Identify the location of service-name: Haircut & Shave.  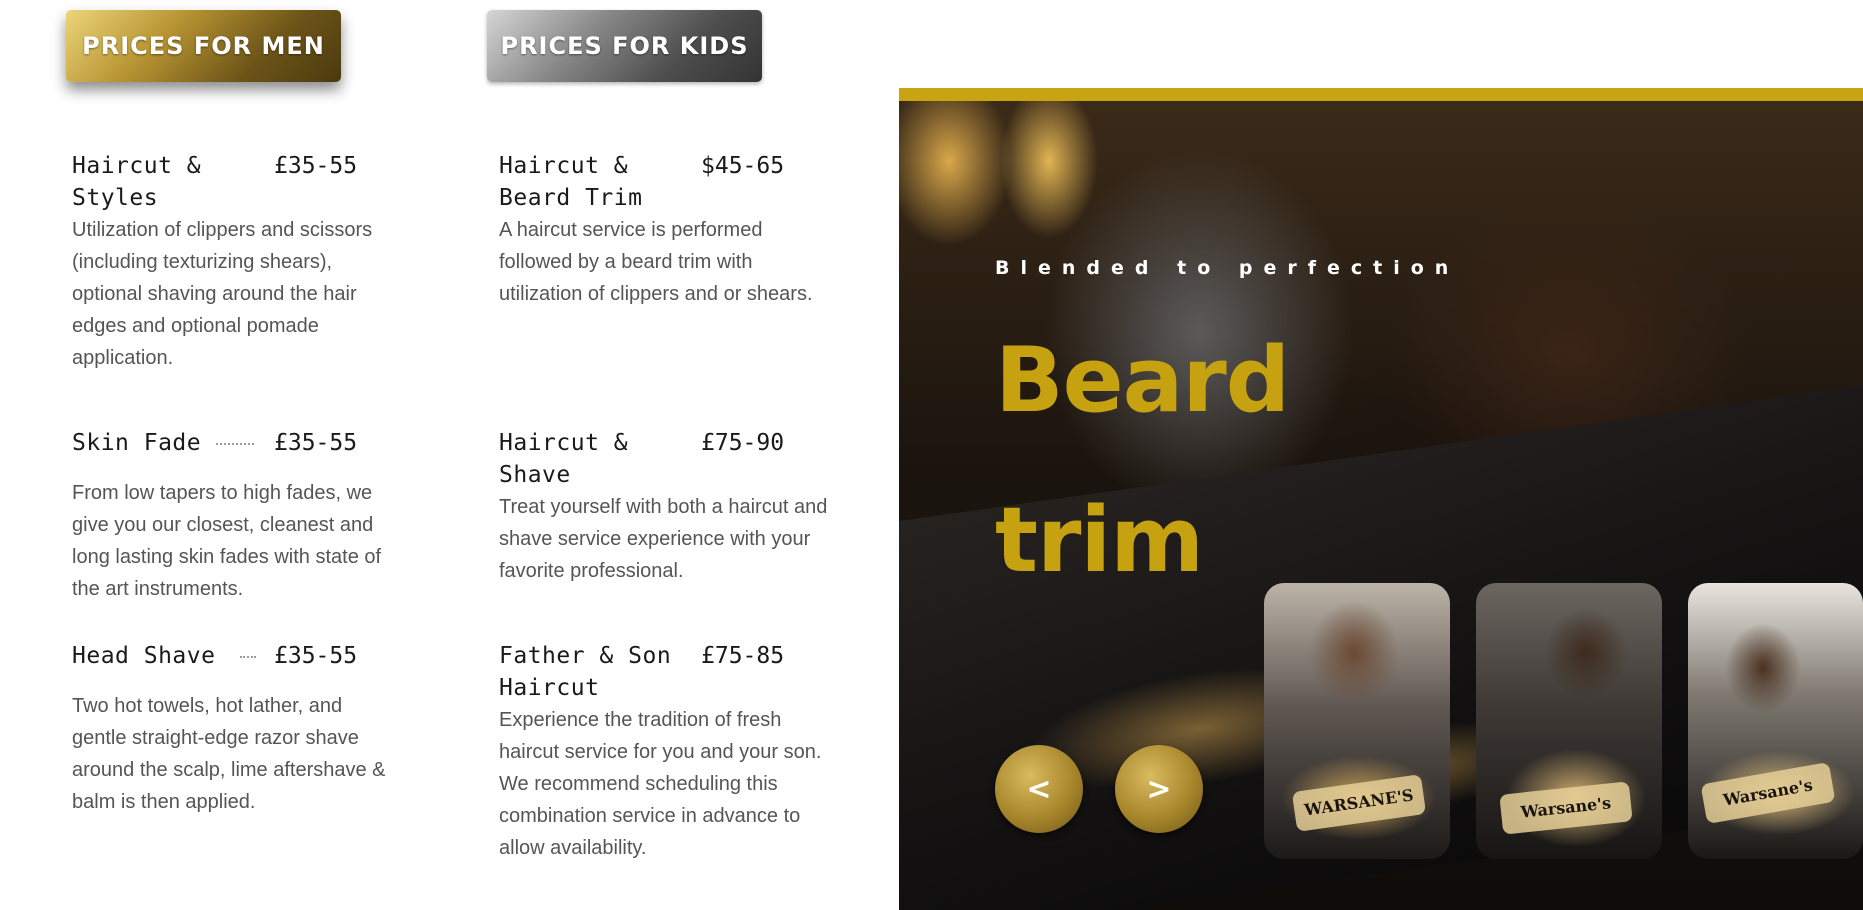
(564, 459).